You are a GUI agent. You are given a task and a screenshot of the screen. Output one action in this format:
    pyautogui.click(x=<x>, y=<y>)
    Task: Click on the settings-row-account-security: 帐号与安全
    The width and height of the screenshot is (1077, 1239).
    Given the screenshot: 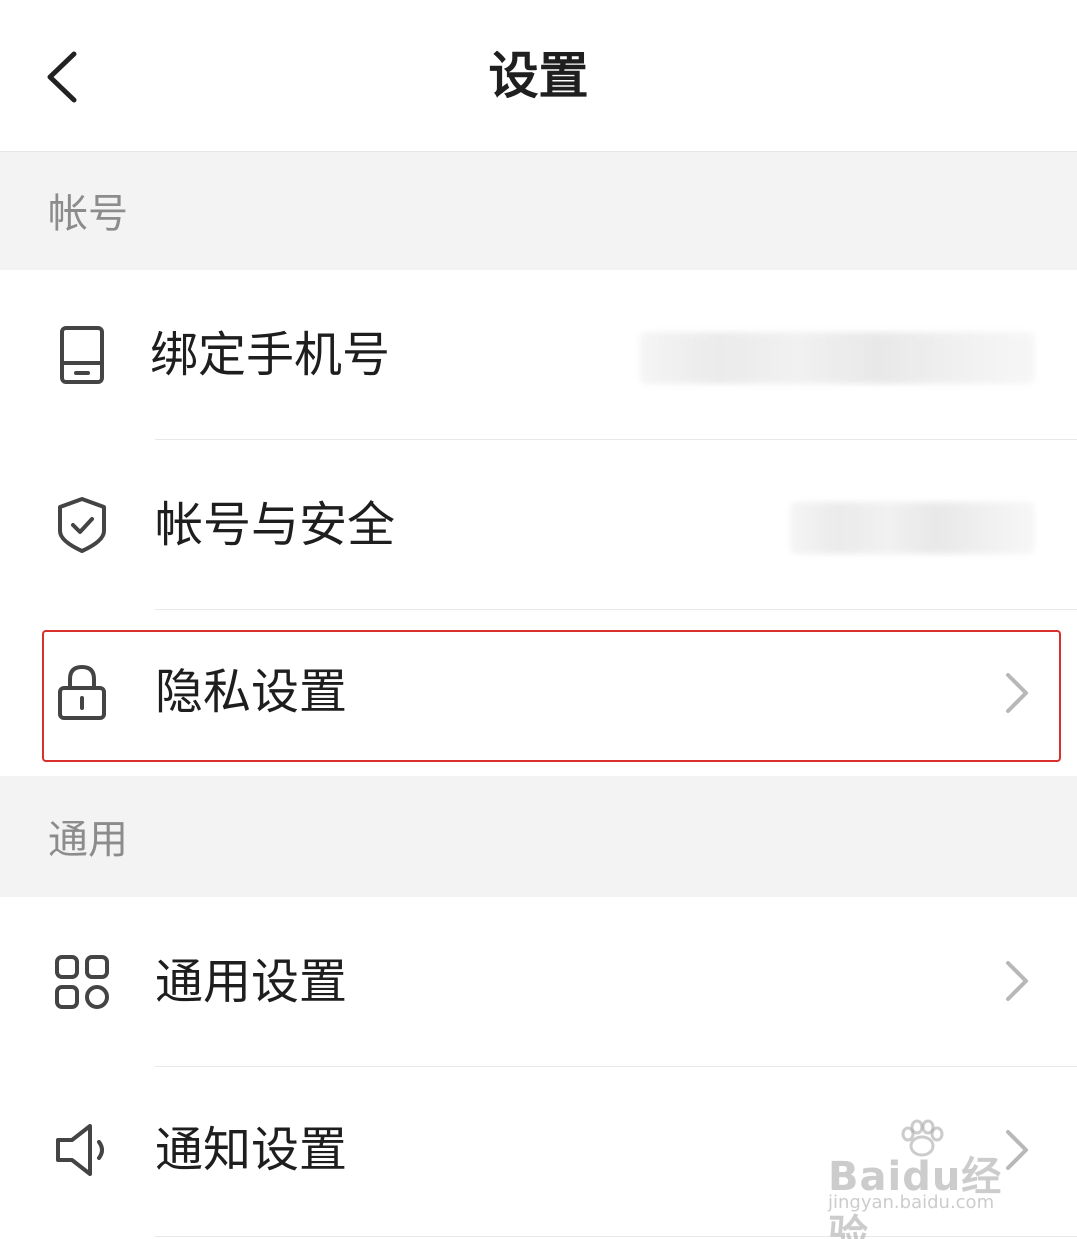 What is the action you would take?
    pyautogui.click(x=538, y=524)
    